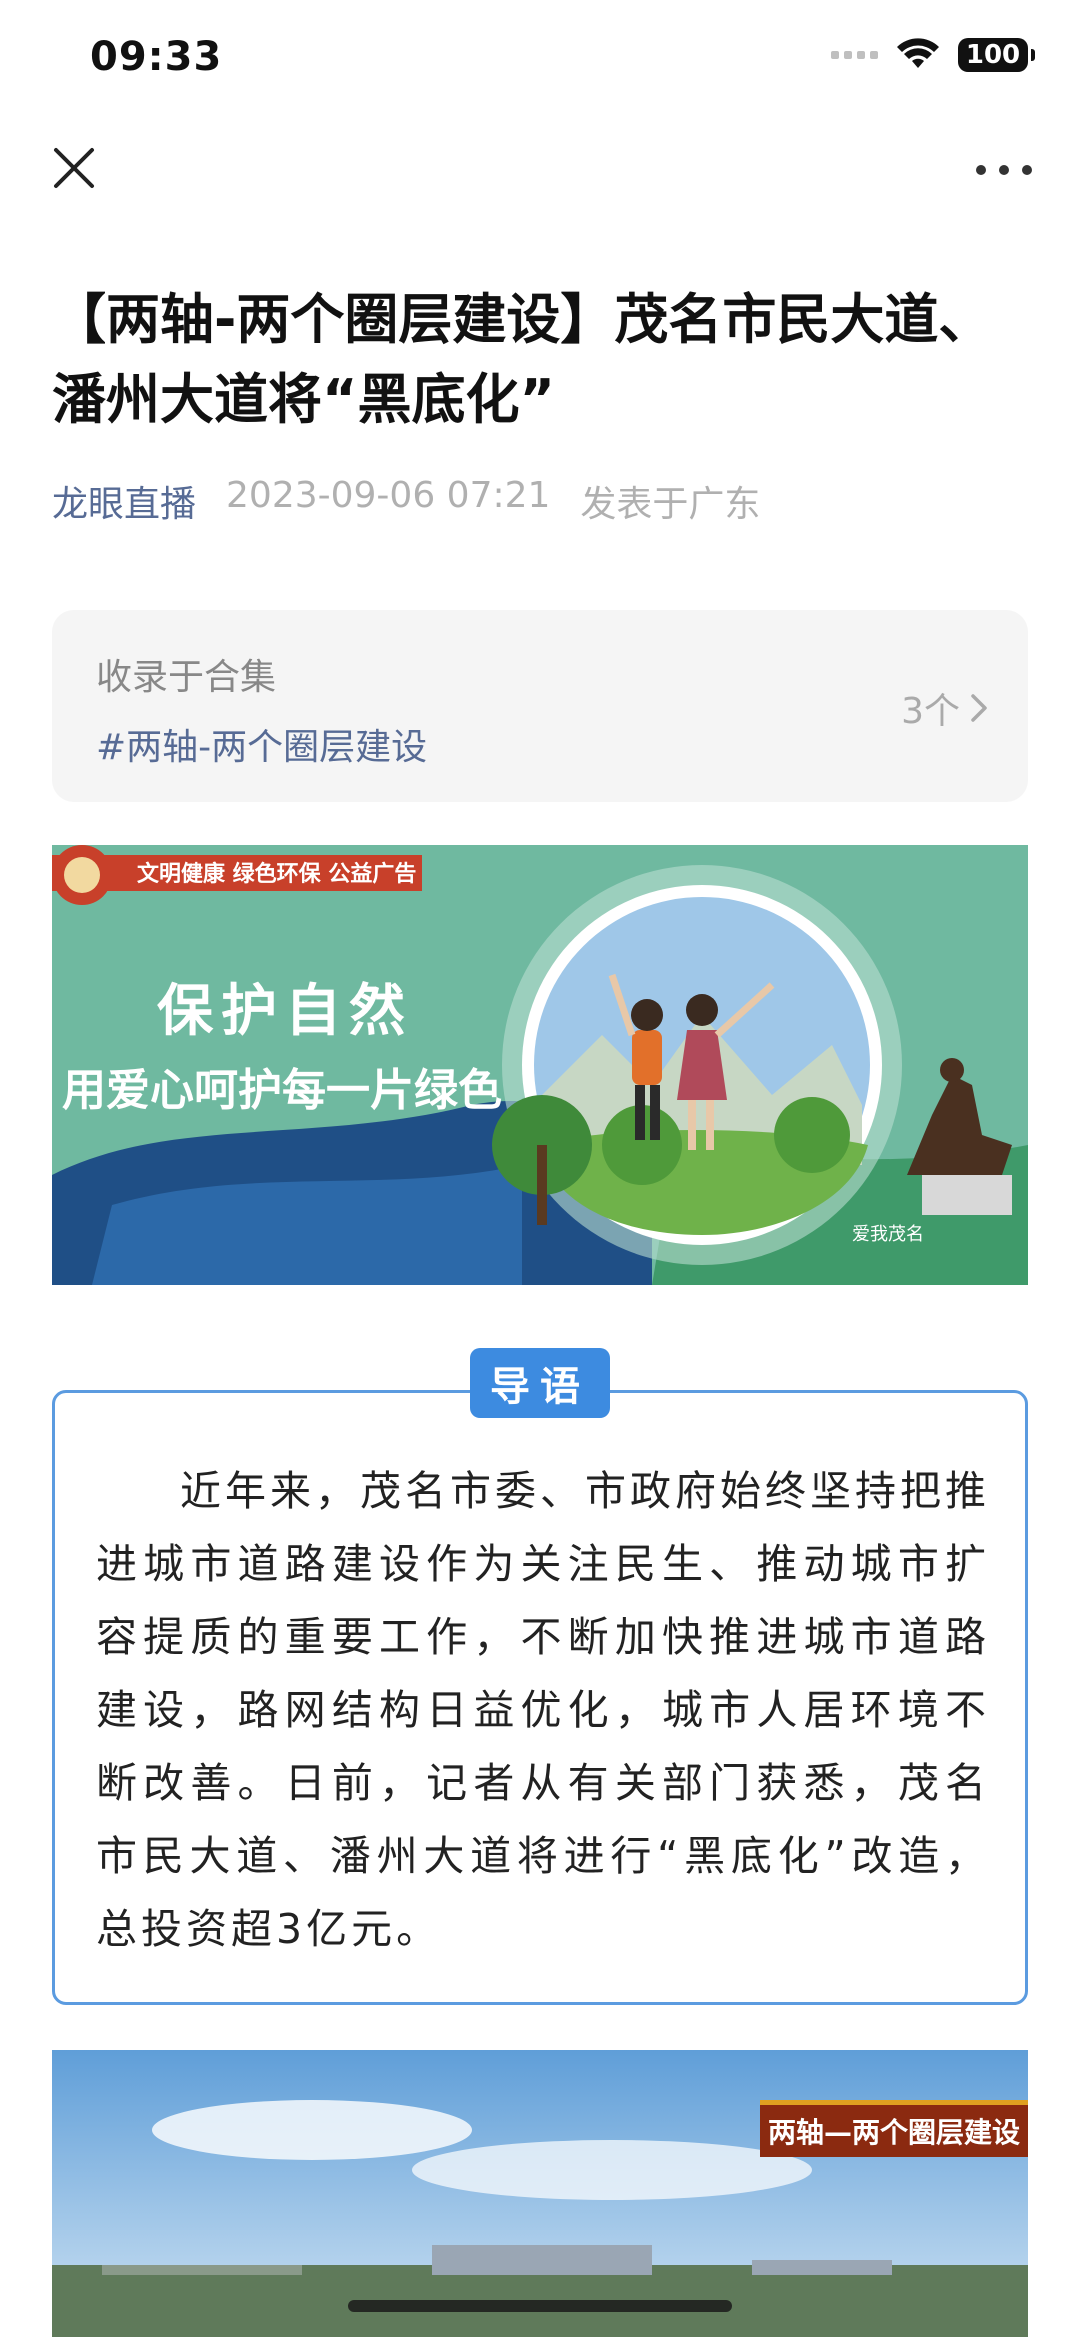  What do you see at coordinates (918, 53) in the screenshot?
I see `wifi-icon` at bounding box center [918, 53].